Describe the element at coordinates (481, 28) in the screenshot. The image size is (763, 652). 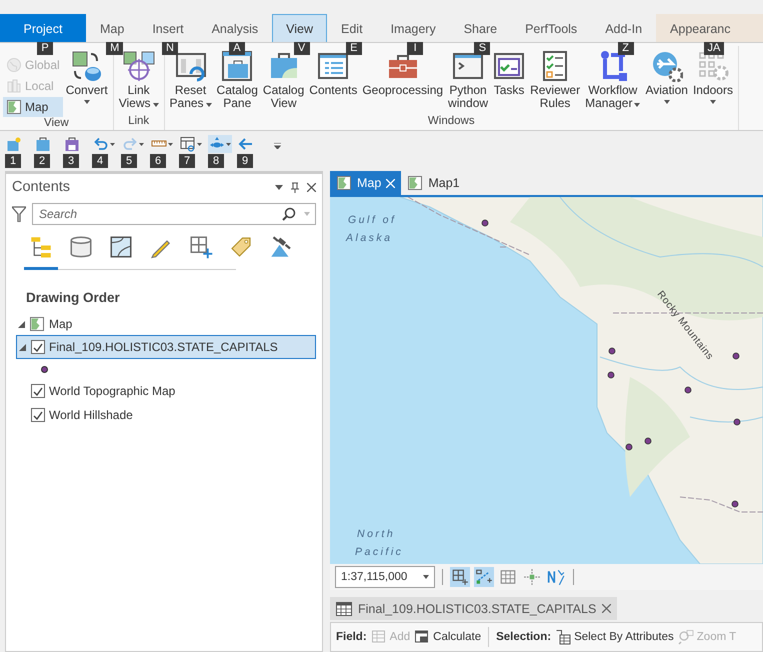
I see `ribbon-tab: Share` at that location.